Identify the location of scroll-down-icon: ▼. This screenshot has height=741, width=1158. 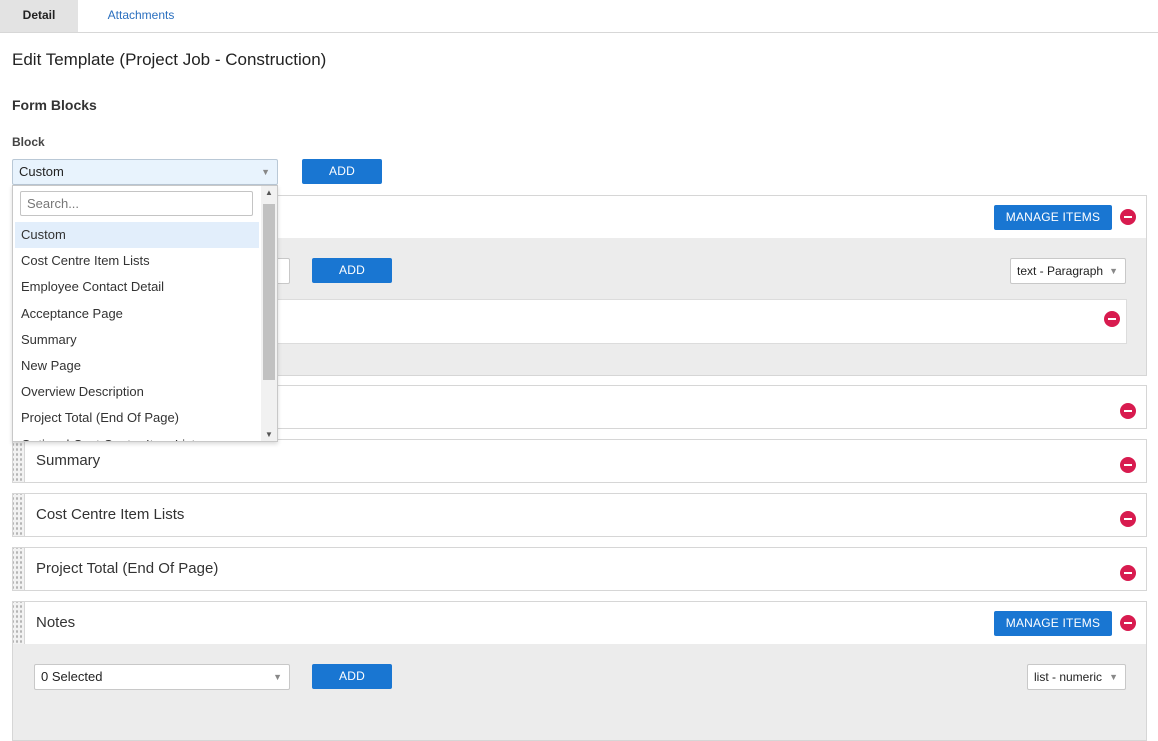
(269, 434).